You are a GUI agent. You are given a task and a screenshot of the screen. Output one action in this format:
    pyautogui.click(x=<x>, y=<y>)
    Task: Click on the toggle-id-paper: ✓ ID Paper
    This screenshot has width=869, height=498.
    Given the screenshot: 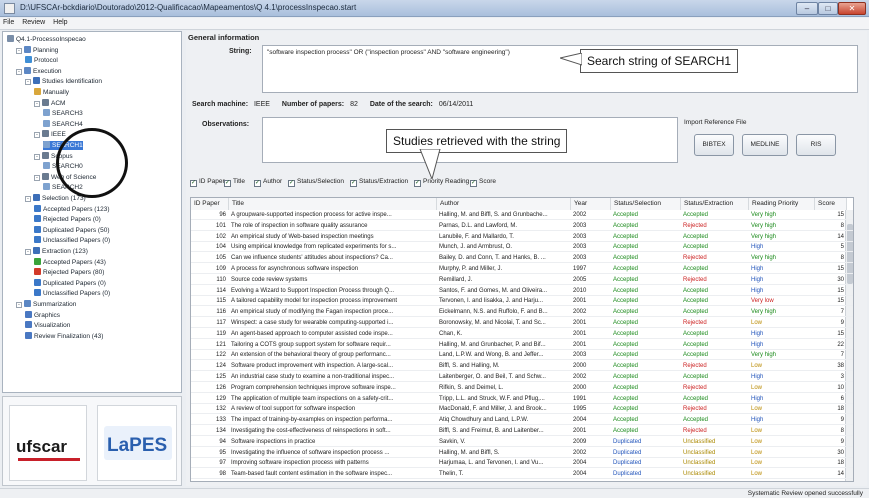 What is the action you would take?
    pyautogui.click(x=207, y=182)
    